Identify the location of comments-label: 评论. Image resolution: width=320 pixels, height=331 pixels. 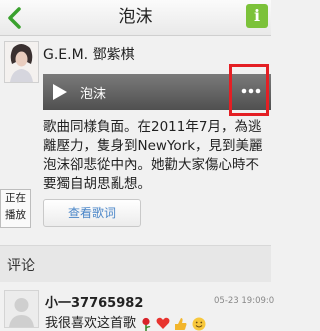
(21, 266).